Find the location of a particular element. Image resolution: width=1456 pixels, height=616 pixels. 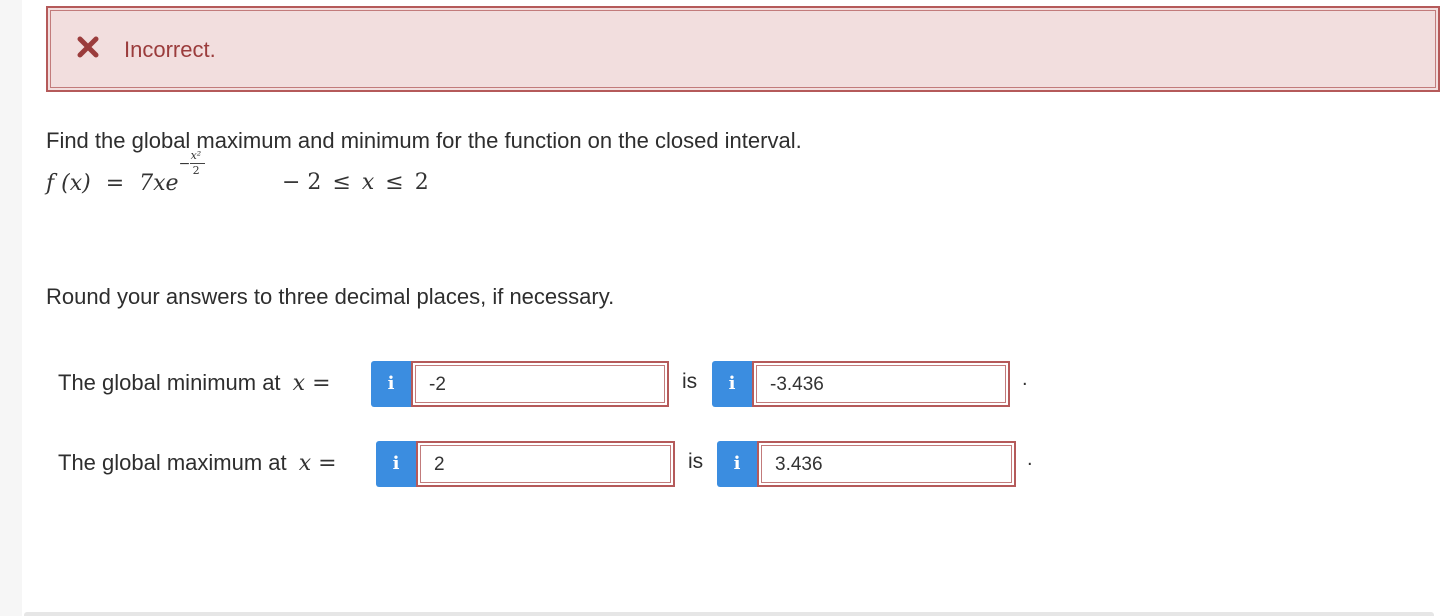

feedback-text: Incorrect. is located at coordinates (170, 49).